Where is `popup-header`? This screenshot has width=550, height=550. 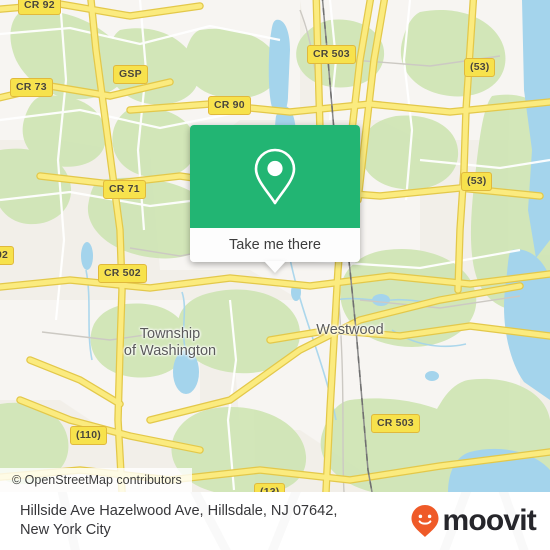
popup-header is located at coordinates (275, 176).